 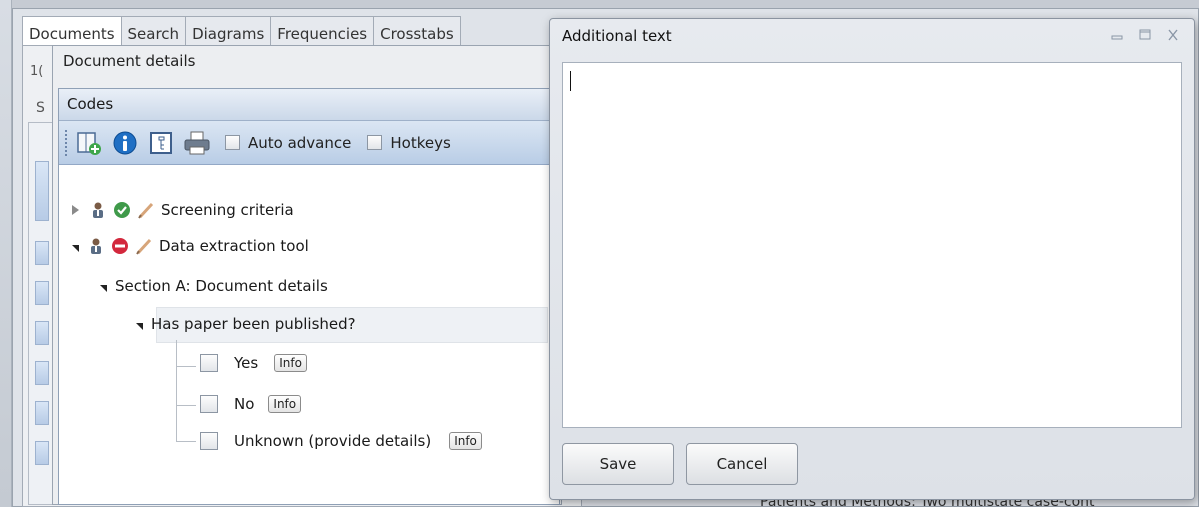 I want to click on option-label: No, so click(x=244, y=404).